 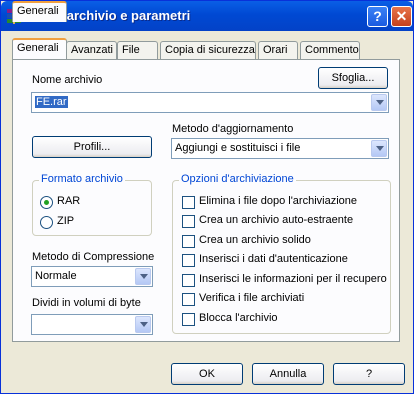 What do you see at coordinates (93, 257) in the screenshot?
I see `compression-label: Metodo di Compressione` at bounding box center [93, 257].